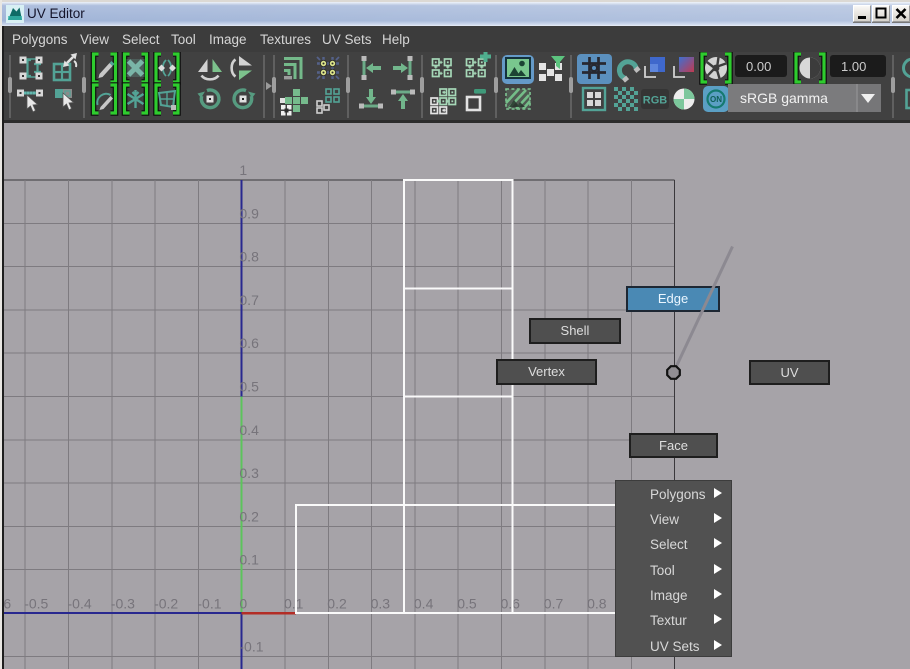 The image size is (910, 669). I want to click on svg-text: 0, so click(243, 604).